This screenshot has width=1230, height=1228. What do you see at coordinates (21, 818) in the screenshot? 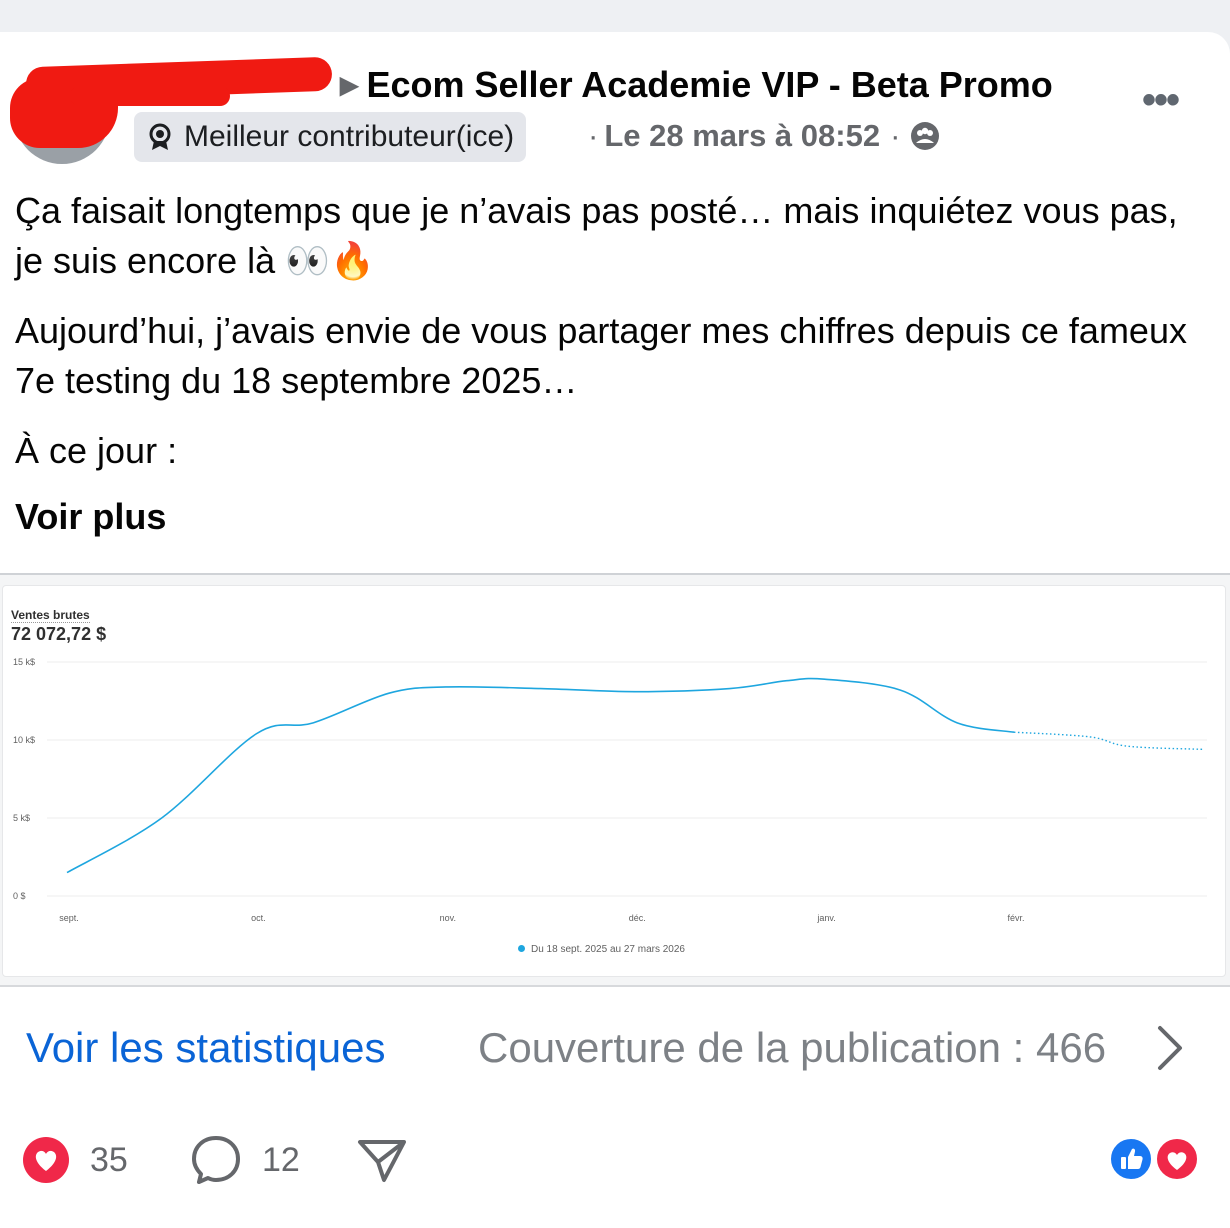
I see `y-tick-label: 5 k$` at bounding box center [21, 818].